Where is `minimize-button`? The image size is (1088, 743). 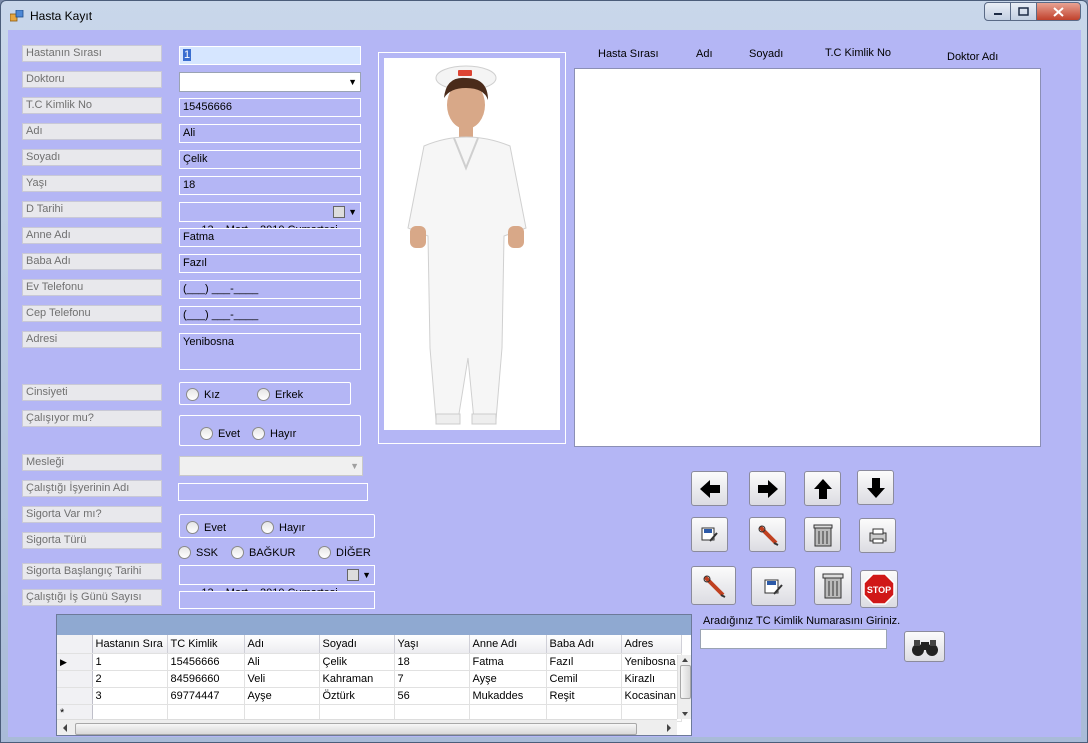 minimize-button is located at coordinates (997, 11).